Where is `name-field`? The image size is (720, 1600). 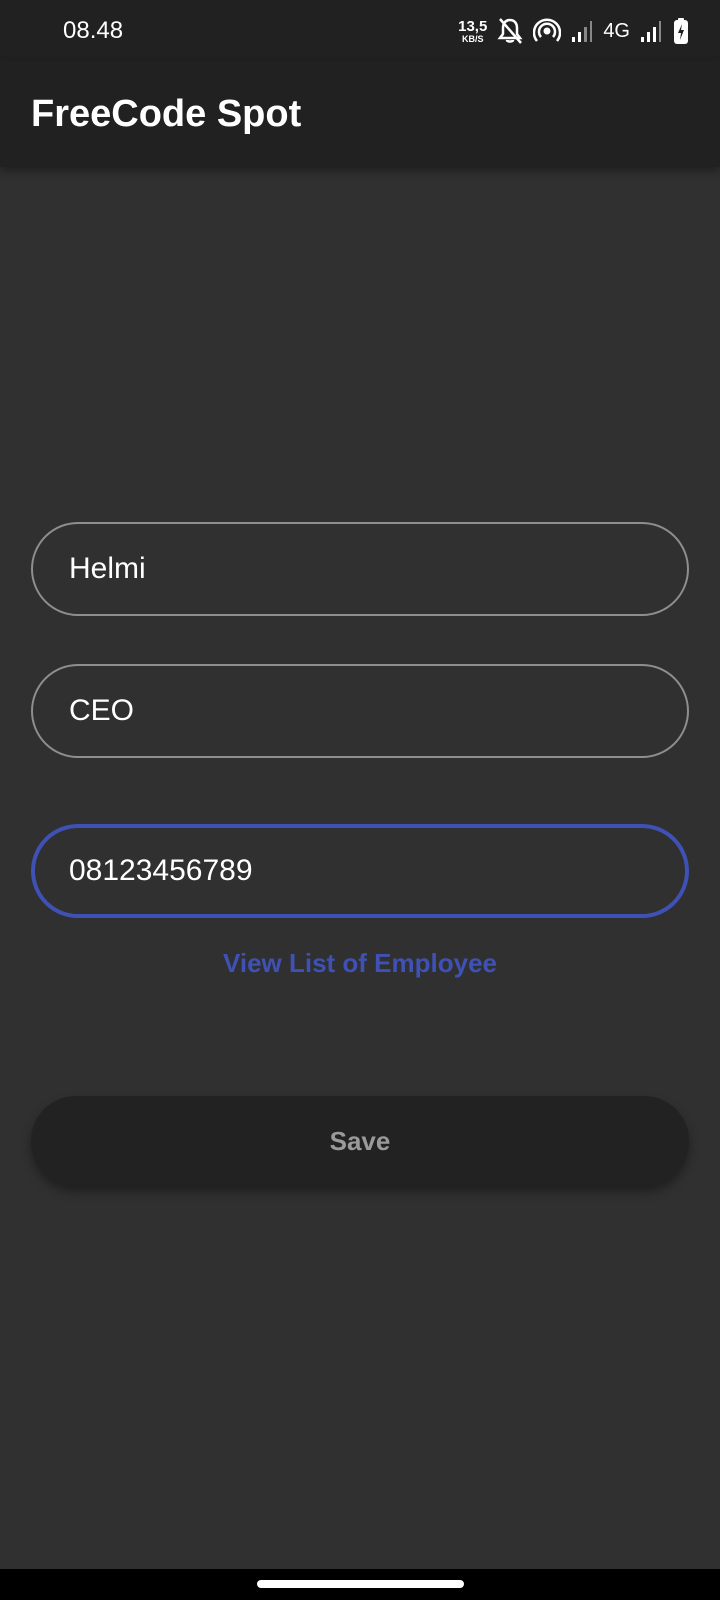
name-field is located at coordinates (360, 569).